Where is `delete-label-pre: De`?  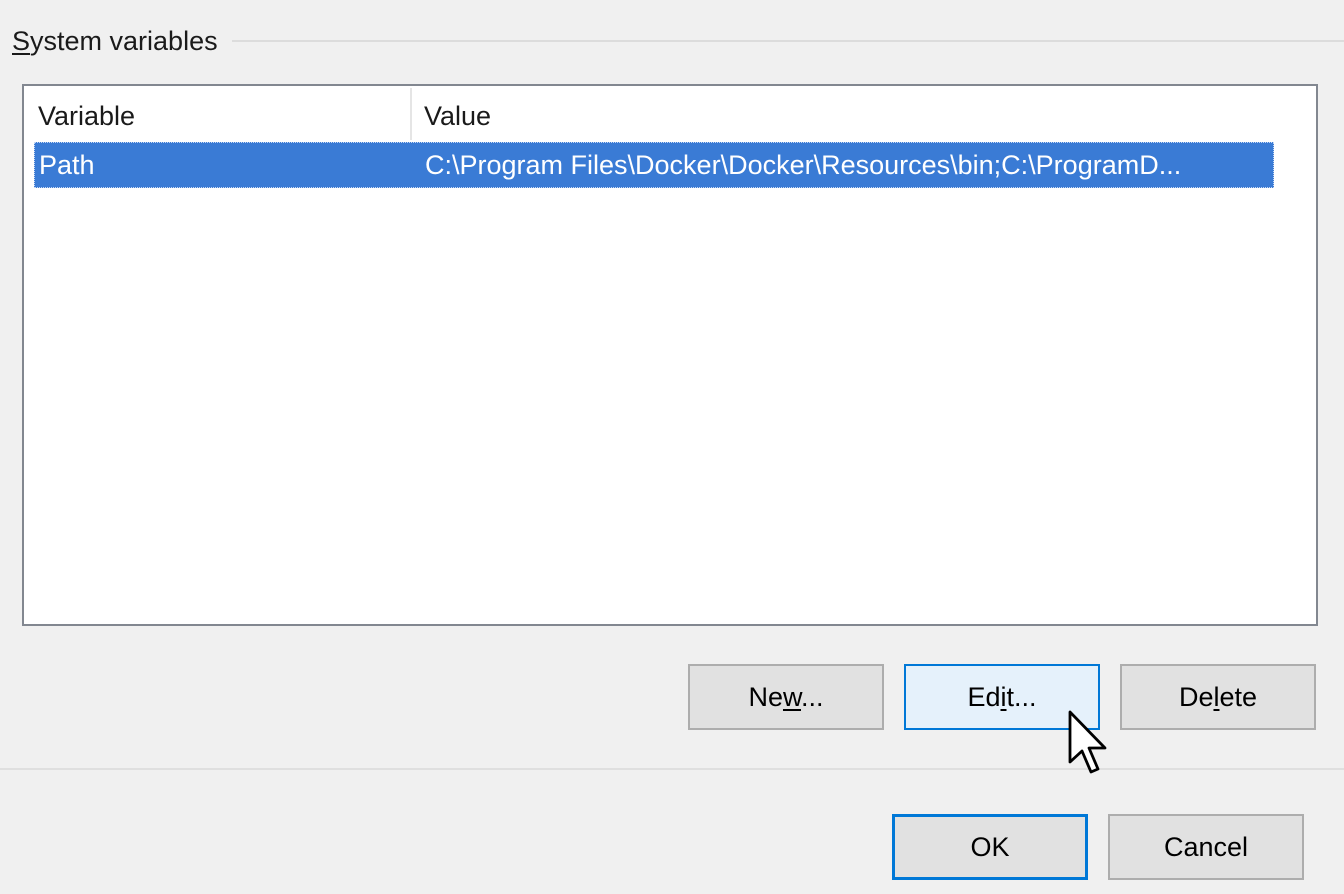
delete-label-pre: De is located at coordinates (1196, 697).